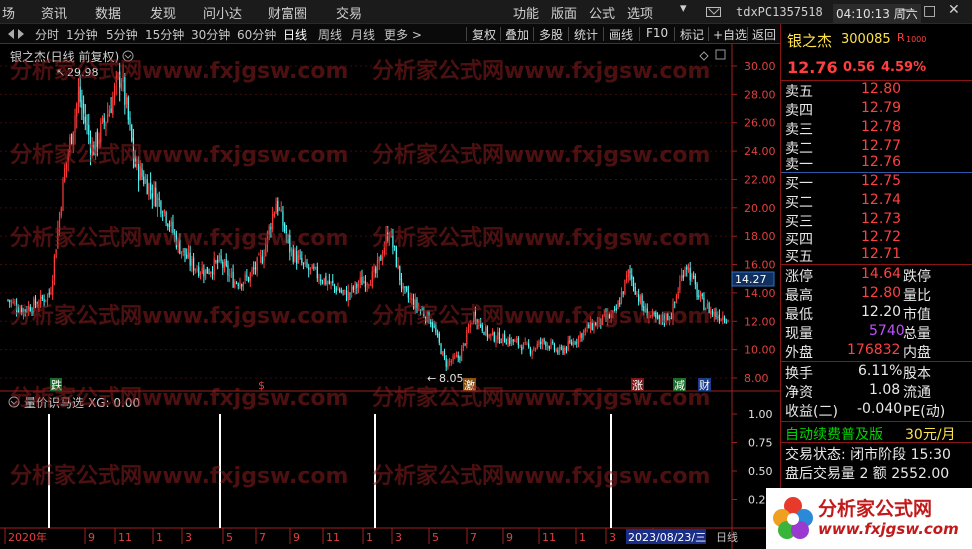 The height and width of the screenshot is (549, 972). Describe the element at coordinates (56, 385) in the screenshot. I see `event-marker-fall: 跌` at that location.